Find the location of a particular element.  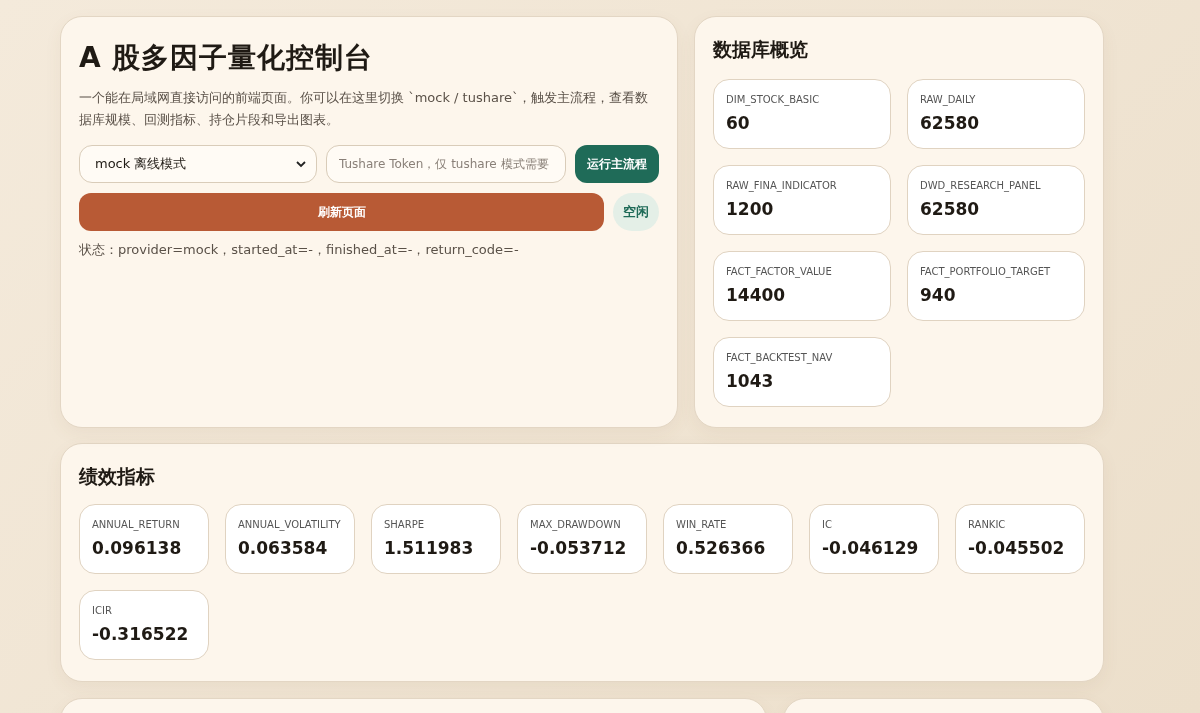

stat-value: 940 is located at coordinates (938, 295).